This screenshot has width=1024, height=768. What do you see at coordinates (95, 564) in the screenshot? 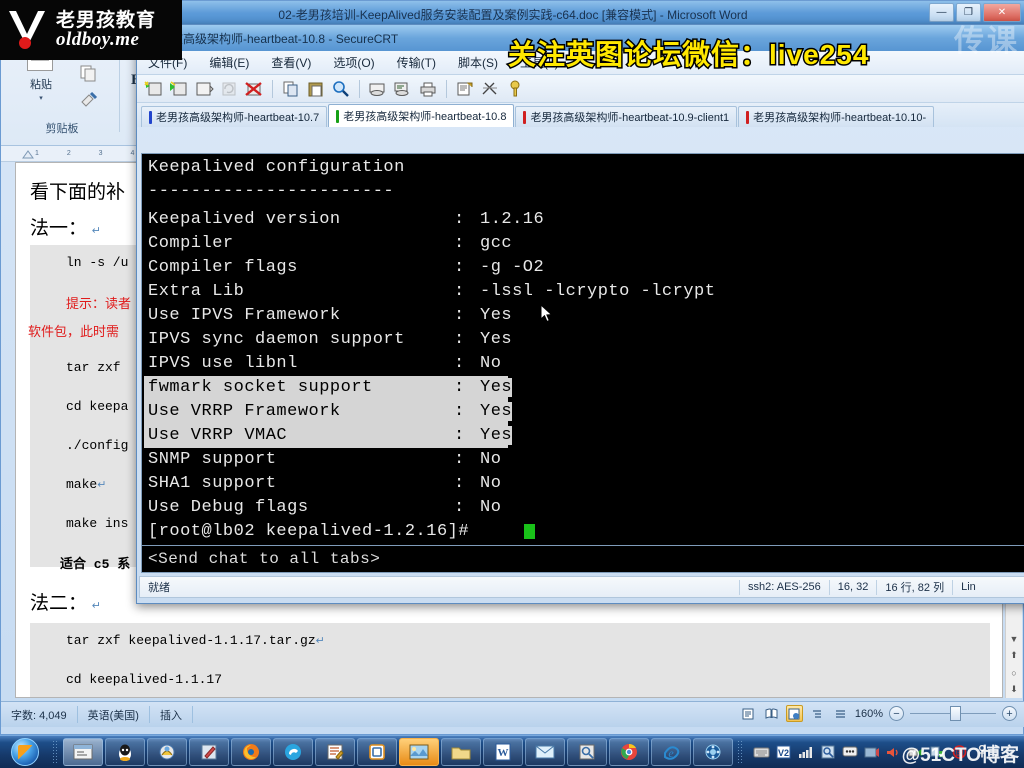
I see `doc-code-line: 适合 c5 系` at bounding box center [95, 564].